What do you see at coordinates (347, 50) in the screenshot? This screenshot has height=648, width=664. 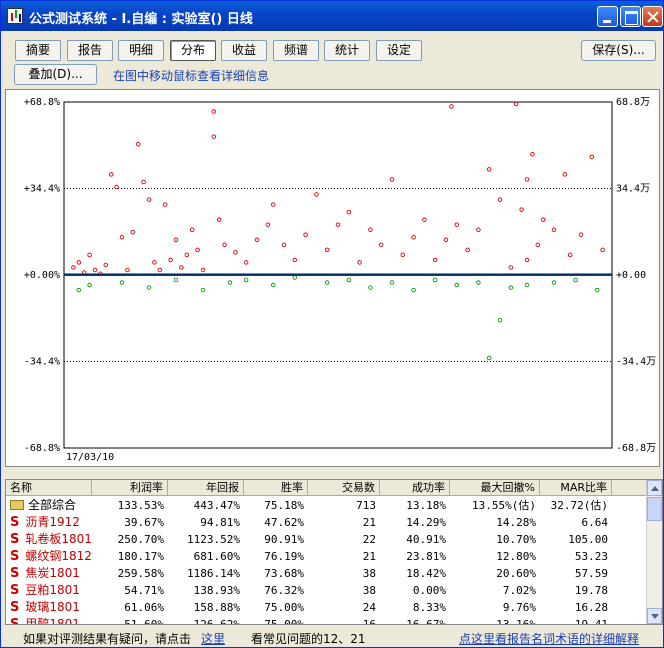 I see `tab-statistics: 统计` at bounding box center [347, 50].